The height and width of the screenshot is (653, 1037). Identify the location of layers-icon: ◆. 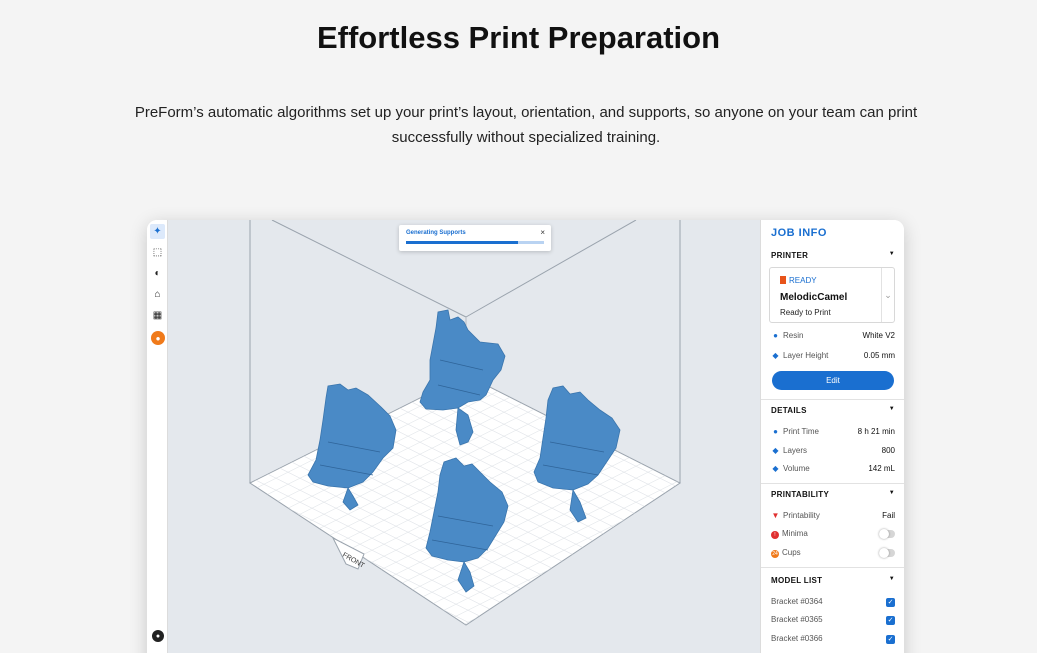
(775, 450).